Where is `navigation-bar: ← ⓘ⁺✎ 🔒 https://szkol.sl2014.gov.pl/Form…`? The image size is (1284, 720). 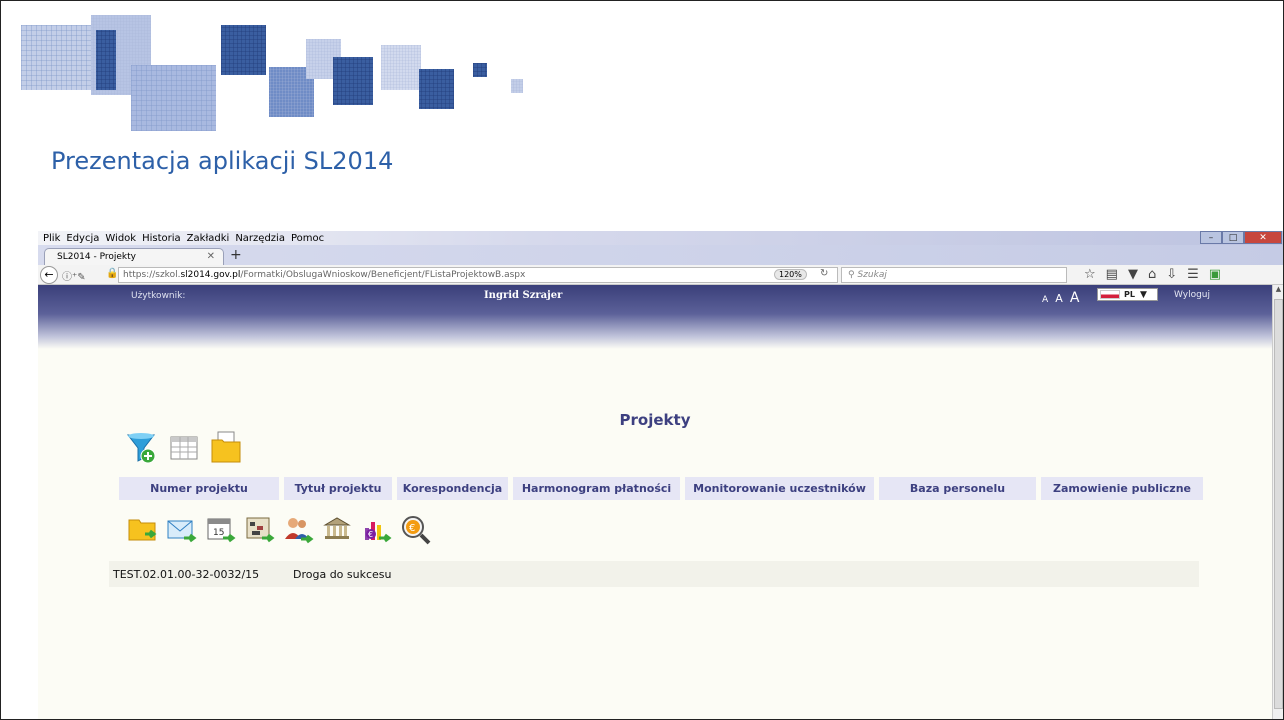 navigation-bar: ← ⓘ⁺✎ 🔒 https://szkol.sl2014.gov.pl/Form… is located at coordinates (660, 275).